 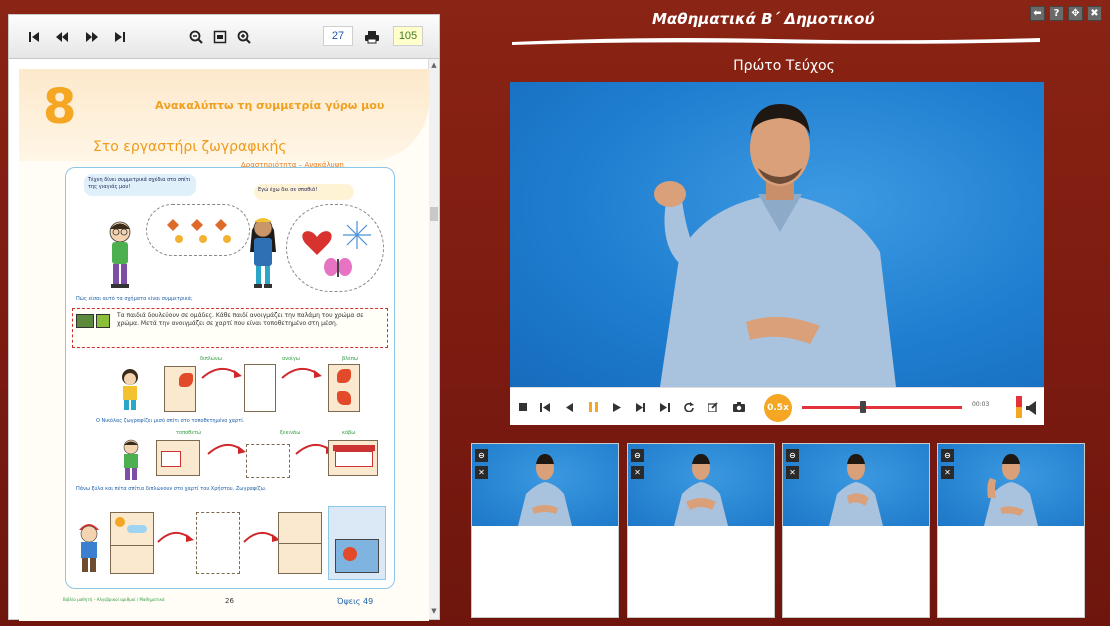 What do you see at coordinates (338, 36) in the screenshot?
I see `current-page-input: 27` at bounding box center [338, 36].